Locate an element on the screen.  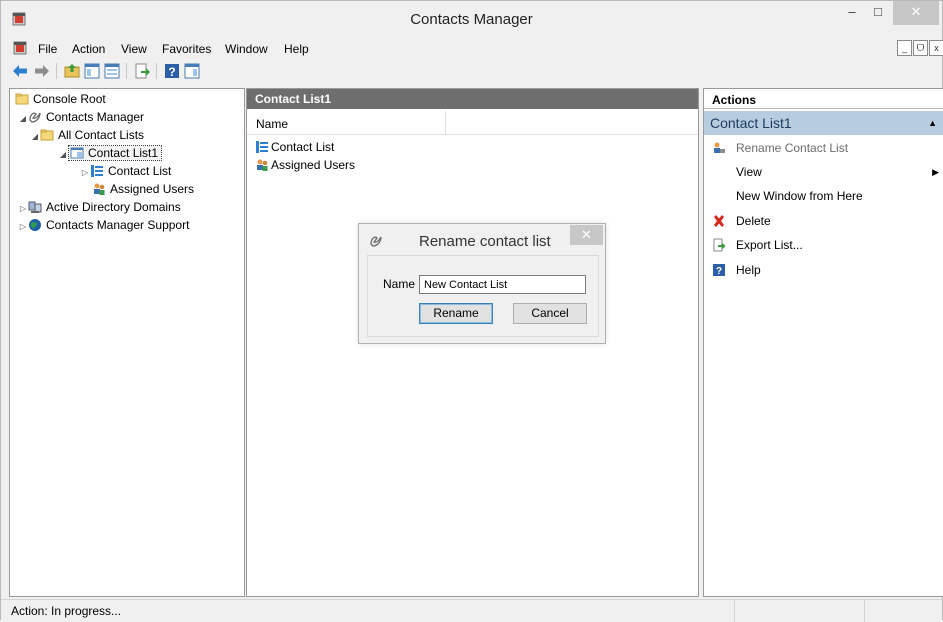
menu-view: View is located at coordinates (134, 49).